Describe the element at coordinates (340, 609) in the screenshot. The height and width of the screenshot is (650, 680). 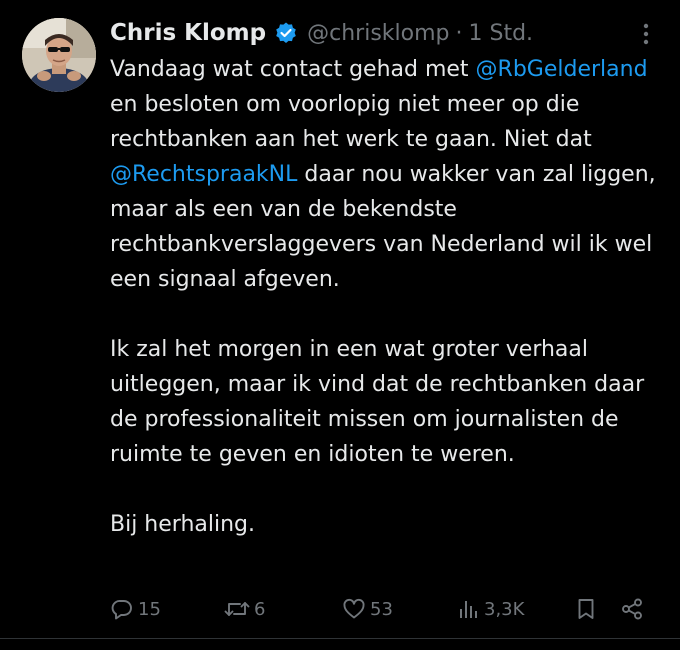
I see `action-bar: 15 6 53 3,3K` at that location.